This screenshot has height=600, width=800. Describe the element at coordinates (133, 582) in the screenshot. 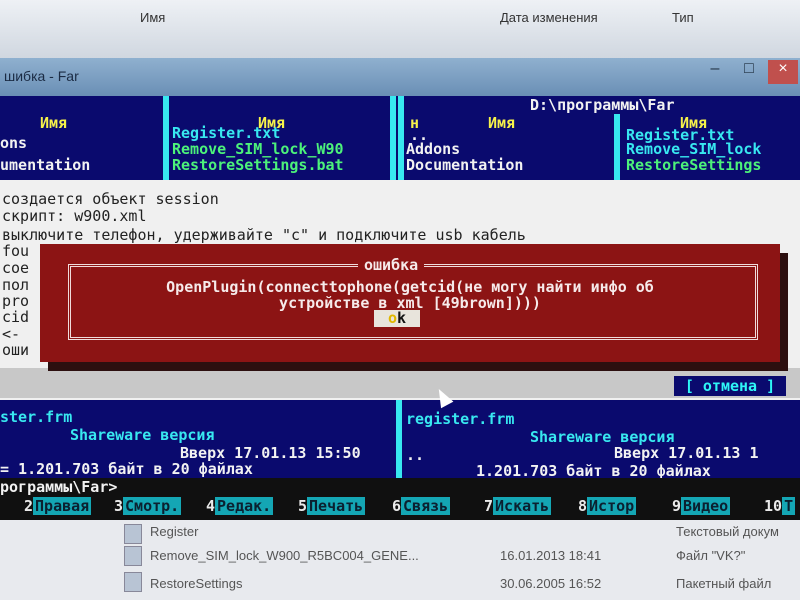

I see `batch-file-icon` at that location.